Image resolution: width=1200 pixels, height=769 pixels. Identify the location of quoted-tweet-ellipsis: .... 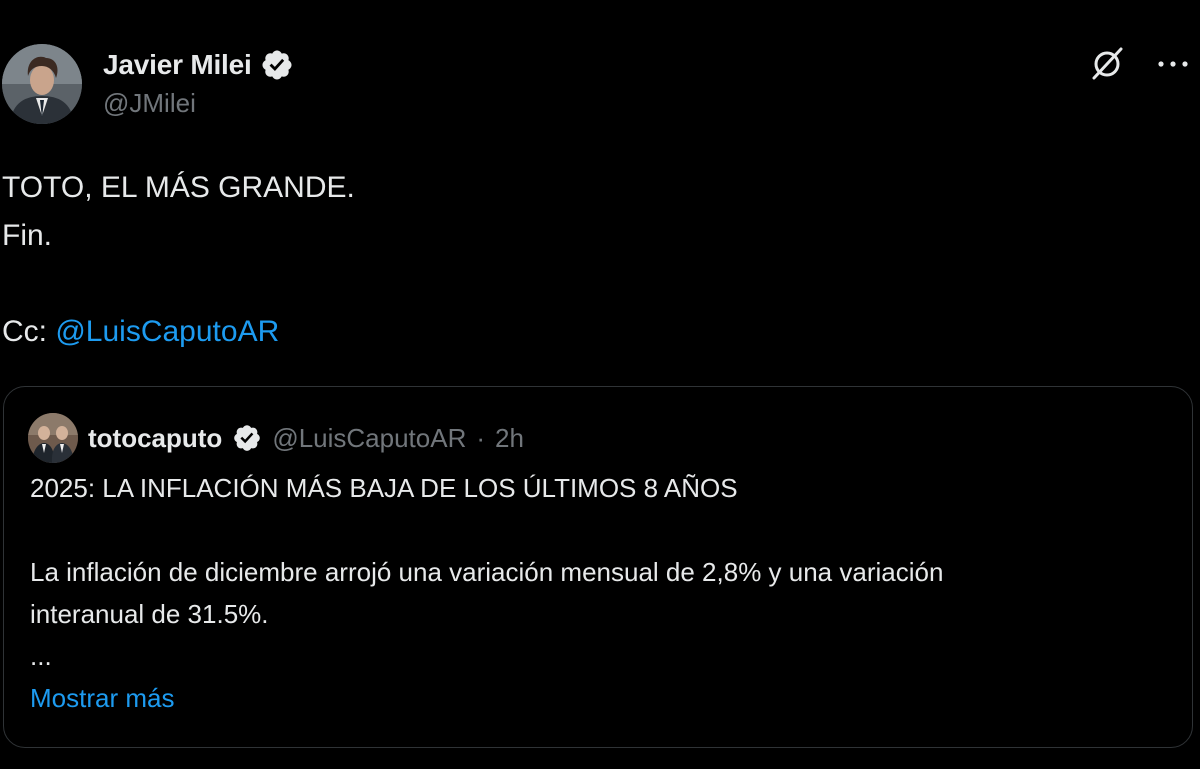
(41, 656).